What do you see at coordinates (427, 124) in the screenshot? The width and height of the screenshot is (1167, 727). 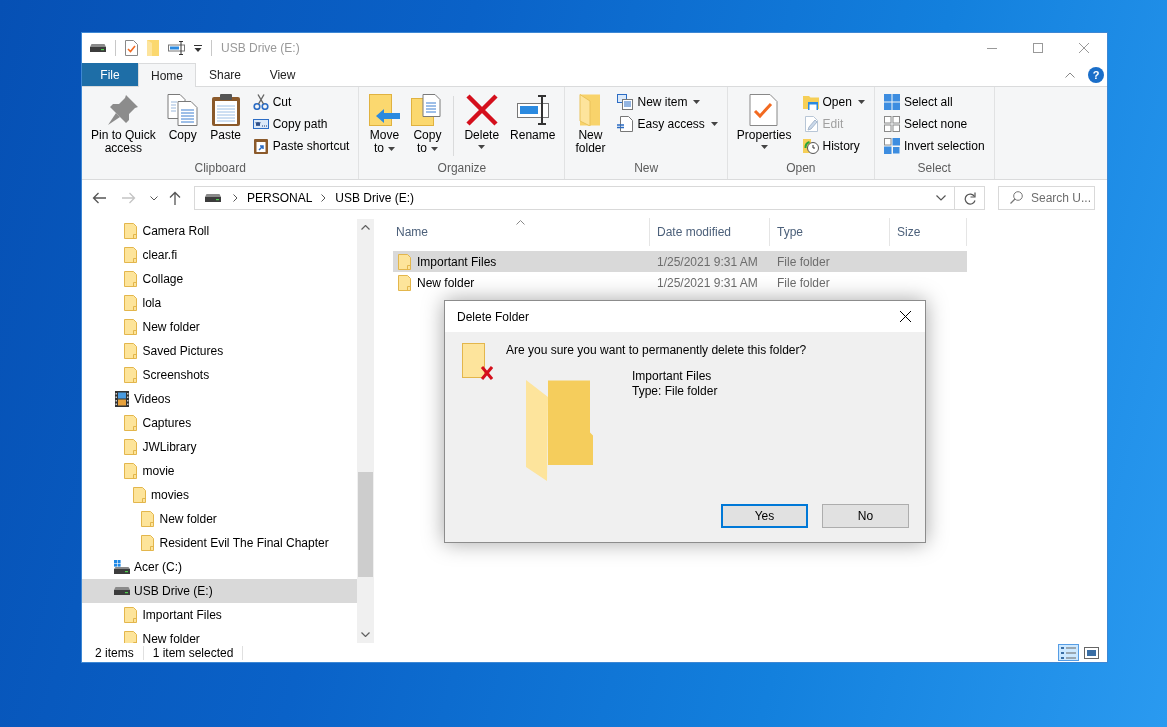 I see `ribbon-button: Copy to` at bounding box center [427, 124].